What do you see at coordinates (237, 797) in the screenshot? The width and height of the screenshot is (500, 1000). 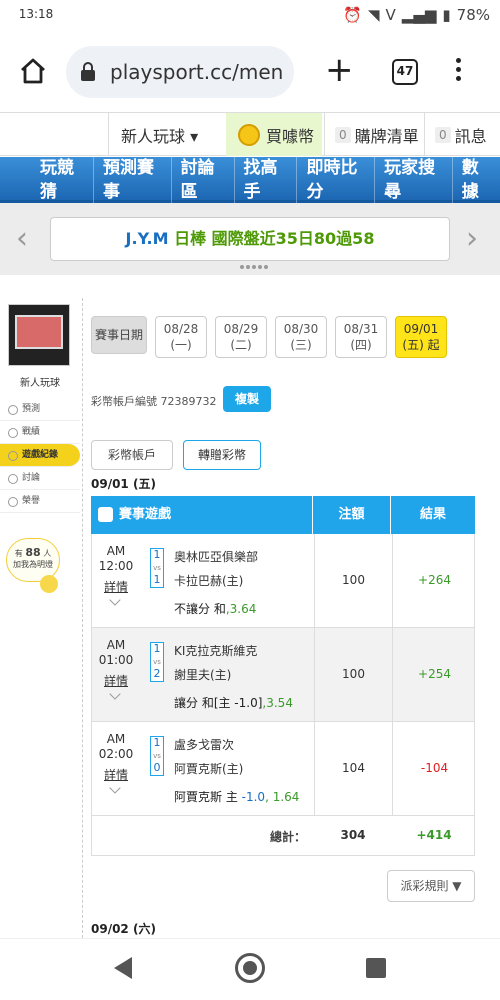 I see `bet-pick: 阿賈克斯 主 -1.0, 1.64` at bounding box center [237, 797].